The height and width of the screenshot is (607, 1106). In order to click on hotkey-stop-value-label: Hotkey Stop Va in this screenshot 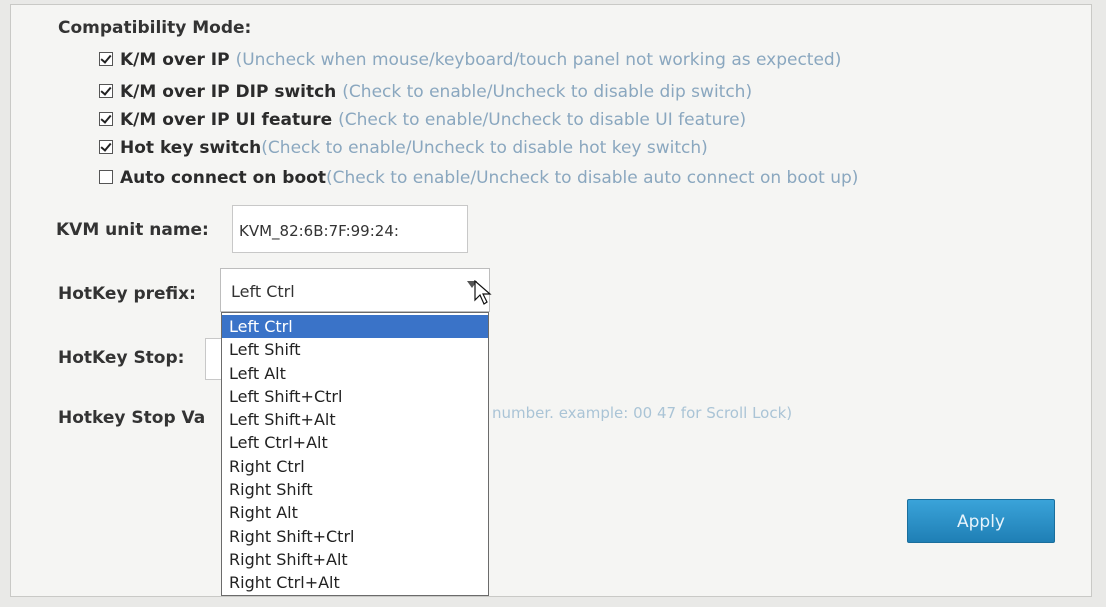, I will do `click(132, 418)`.